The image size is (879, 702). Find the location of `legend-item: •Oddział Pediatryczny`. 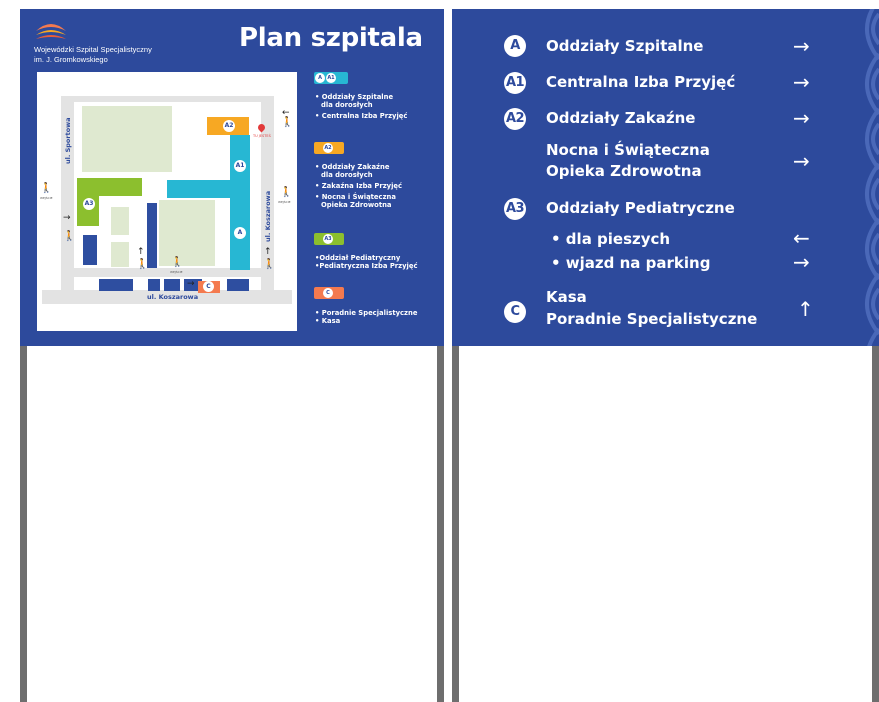

legend-item: •Oddział Pediatryczny is located at coordinates (358, 258).